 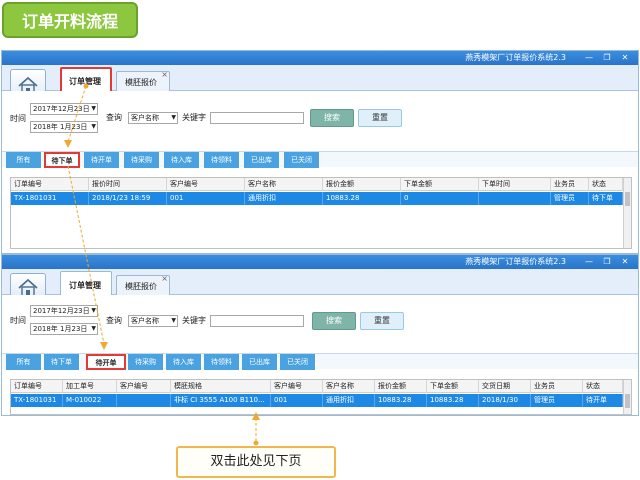 I want to click on column-header: 加工单号, so click(x=90, y=386).